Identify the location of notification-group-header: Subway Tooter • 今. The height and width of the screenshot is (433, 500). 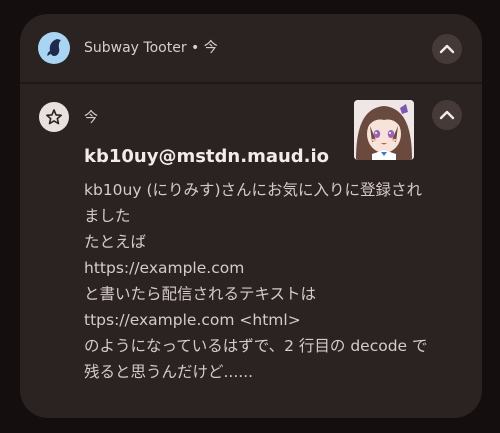
(251, 48).